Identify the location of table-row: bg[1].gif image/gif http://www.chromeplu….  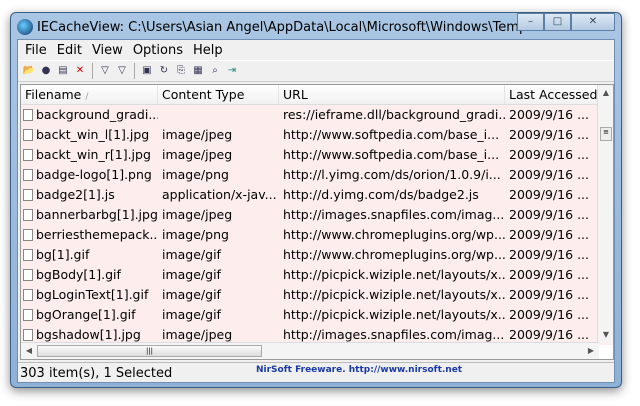
(317, 255).